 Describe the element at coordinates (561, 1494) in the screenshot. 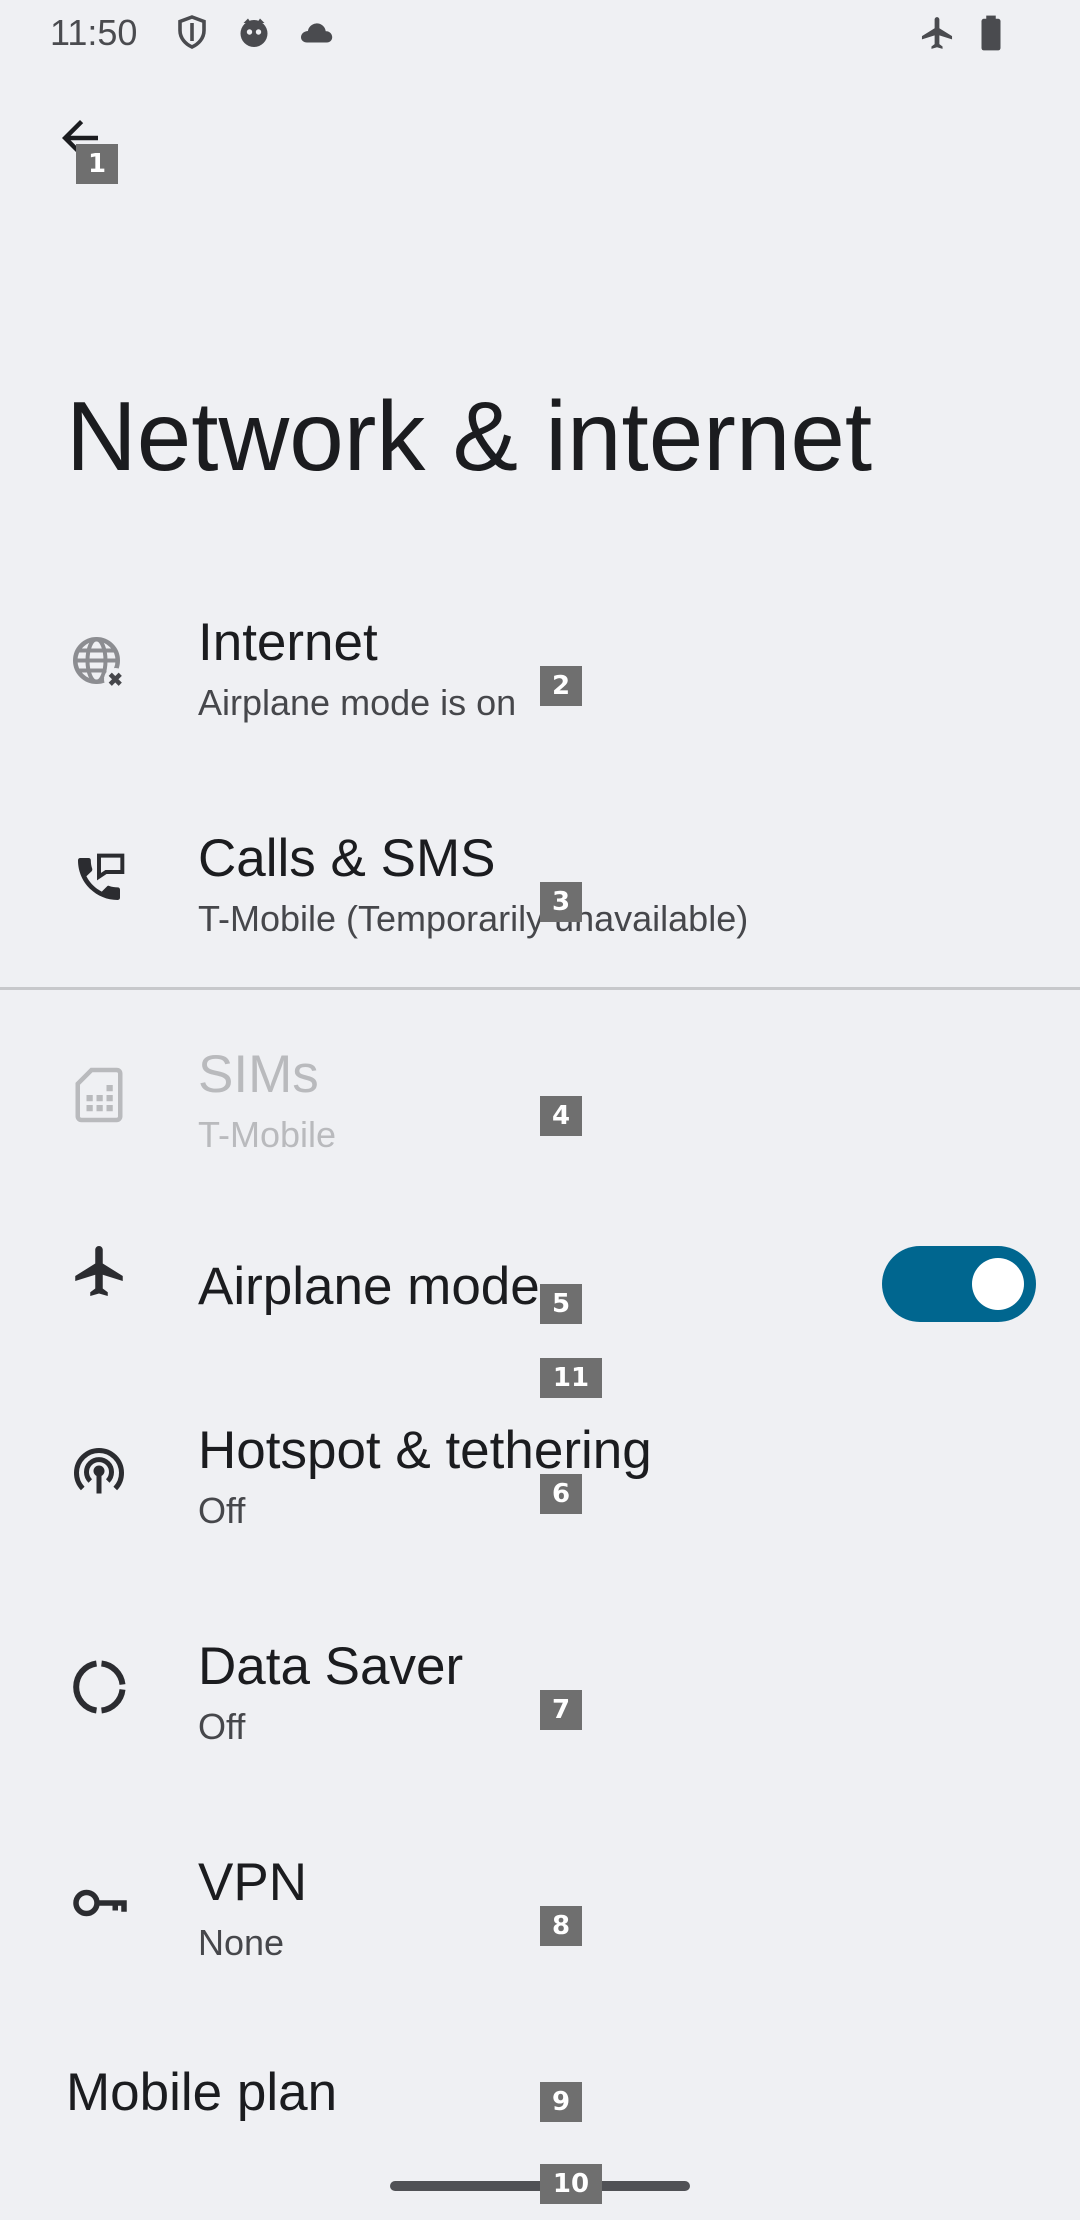

I see `overlay-tag: 6` at that location.